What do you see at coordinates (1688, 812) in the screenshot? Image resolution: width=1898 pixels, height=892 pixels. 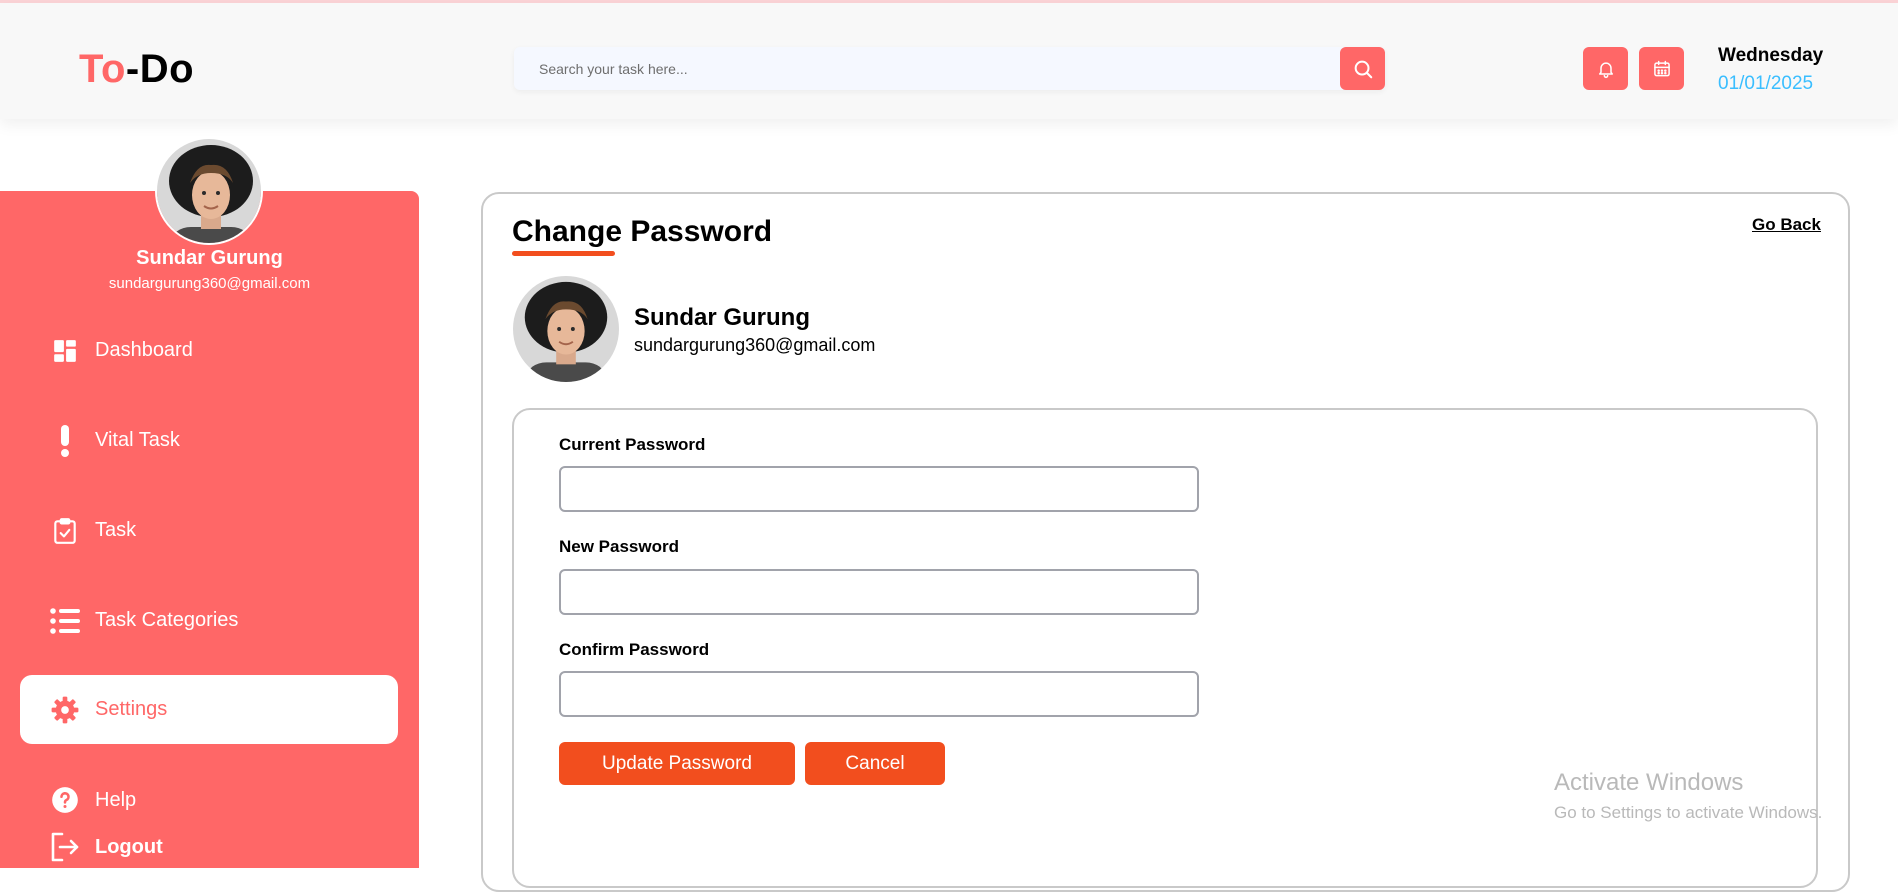 I see `activation-watermark-subtitle: Go to Settings to activate Windows.` at bounding box center [1688, 812].